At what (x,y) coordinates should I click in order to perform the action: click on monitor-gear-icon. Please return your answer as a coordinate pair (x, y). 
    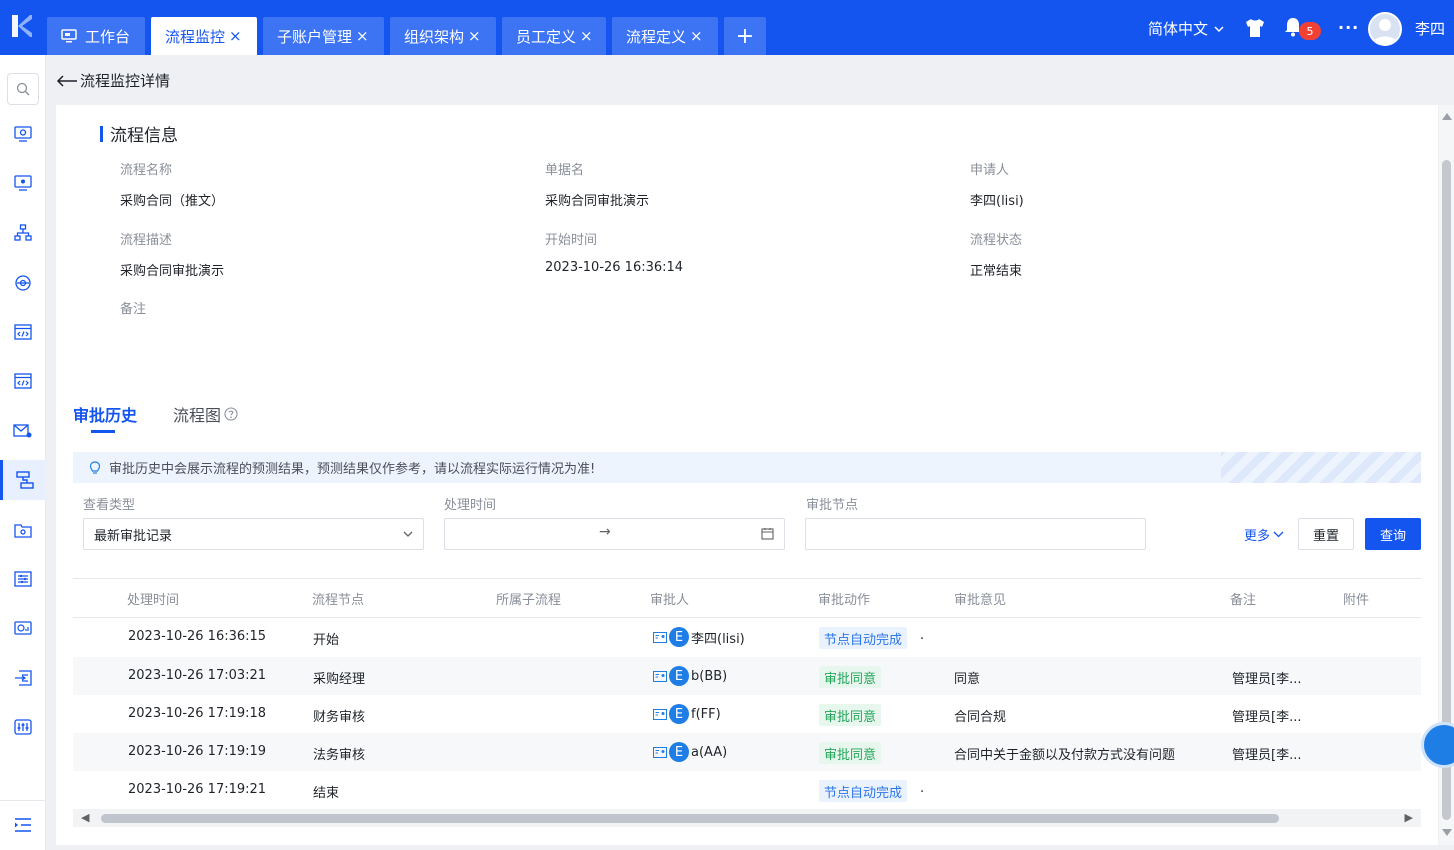
    Looking at the image, I should click on (23, 134).